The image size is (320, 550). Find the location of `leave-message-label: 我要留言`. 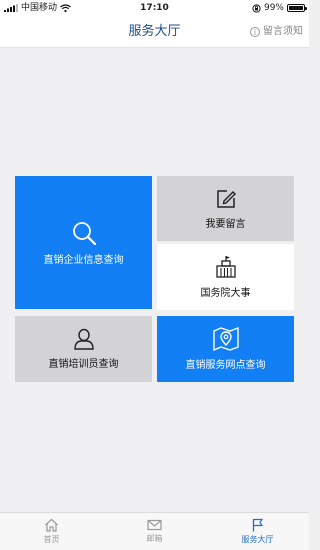

leave-message-label: 我要留言 is located at coordinates (225, 224).